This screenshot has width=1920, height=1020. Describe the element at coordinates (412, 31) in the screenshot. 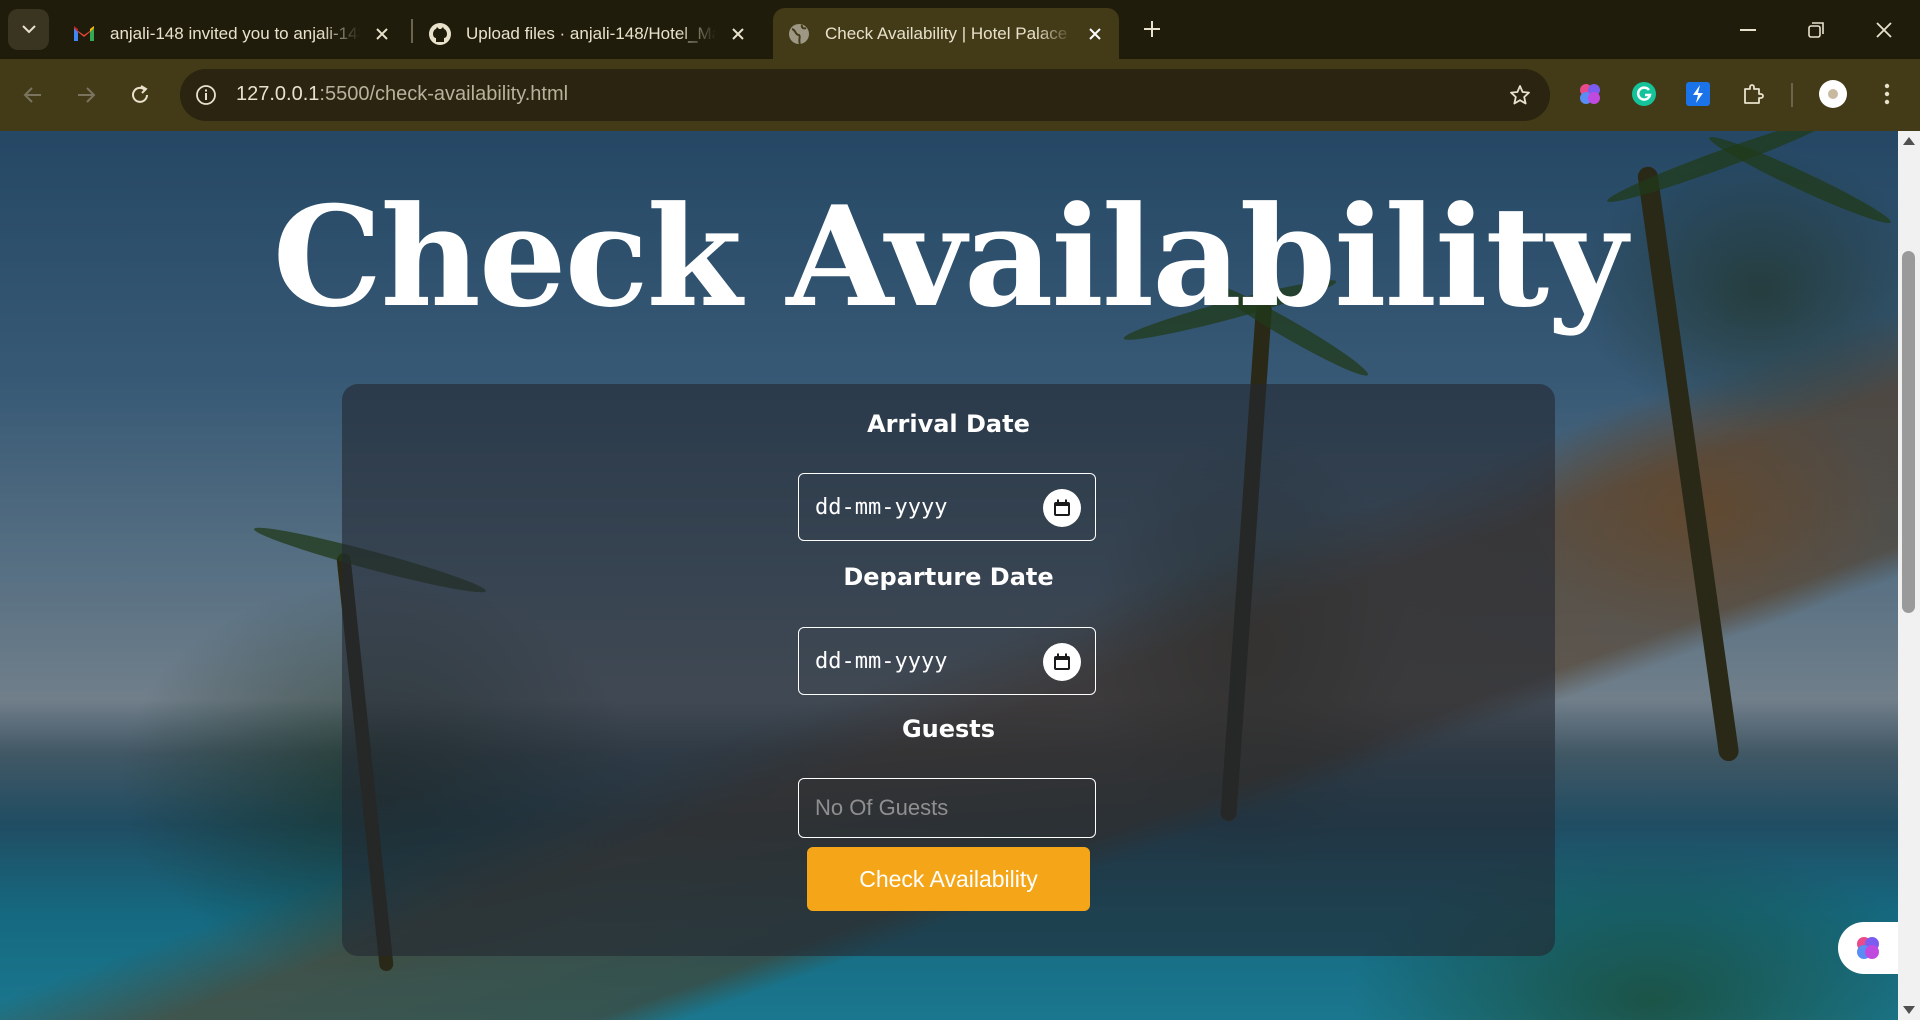

I see `tab-separator` at that location.